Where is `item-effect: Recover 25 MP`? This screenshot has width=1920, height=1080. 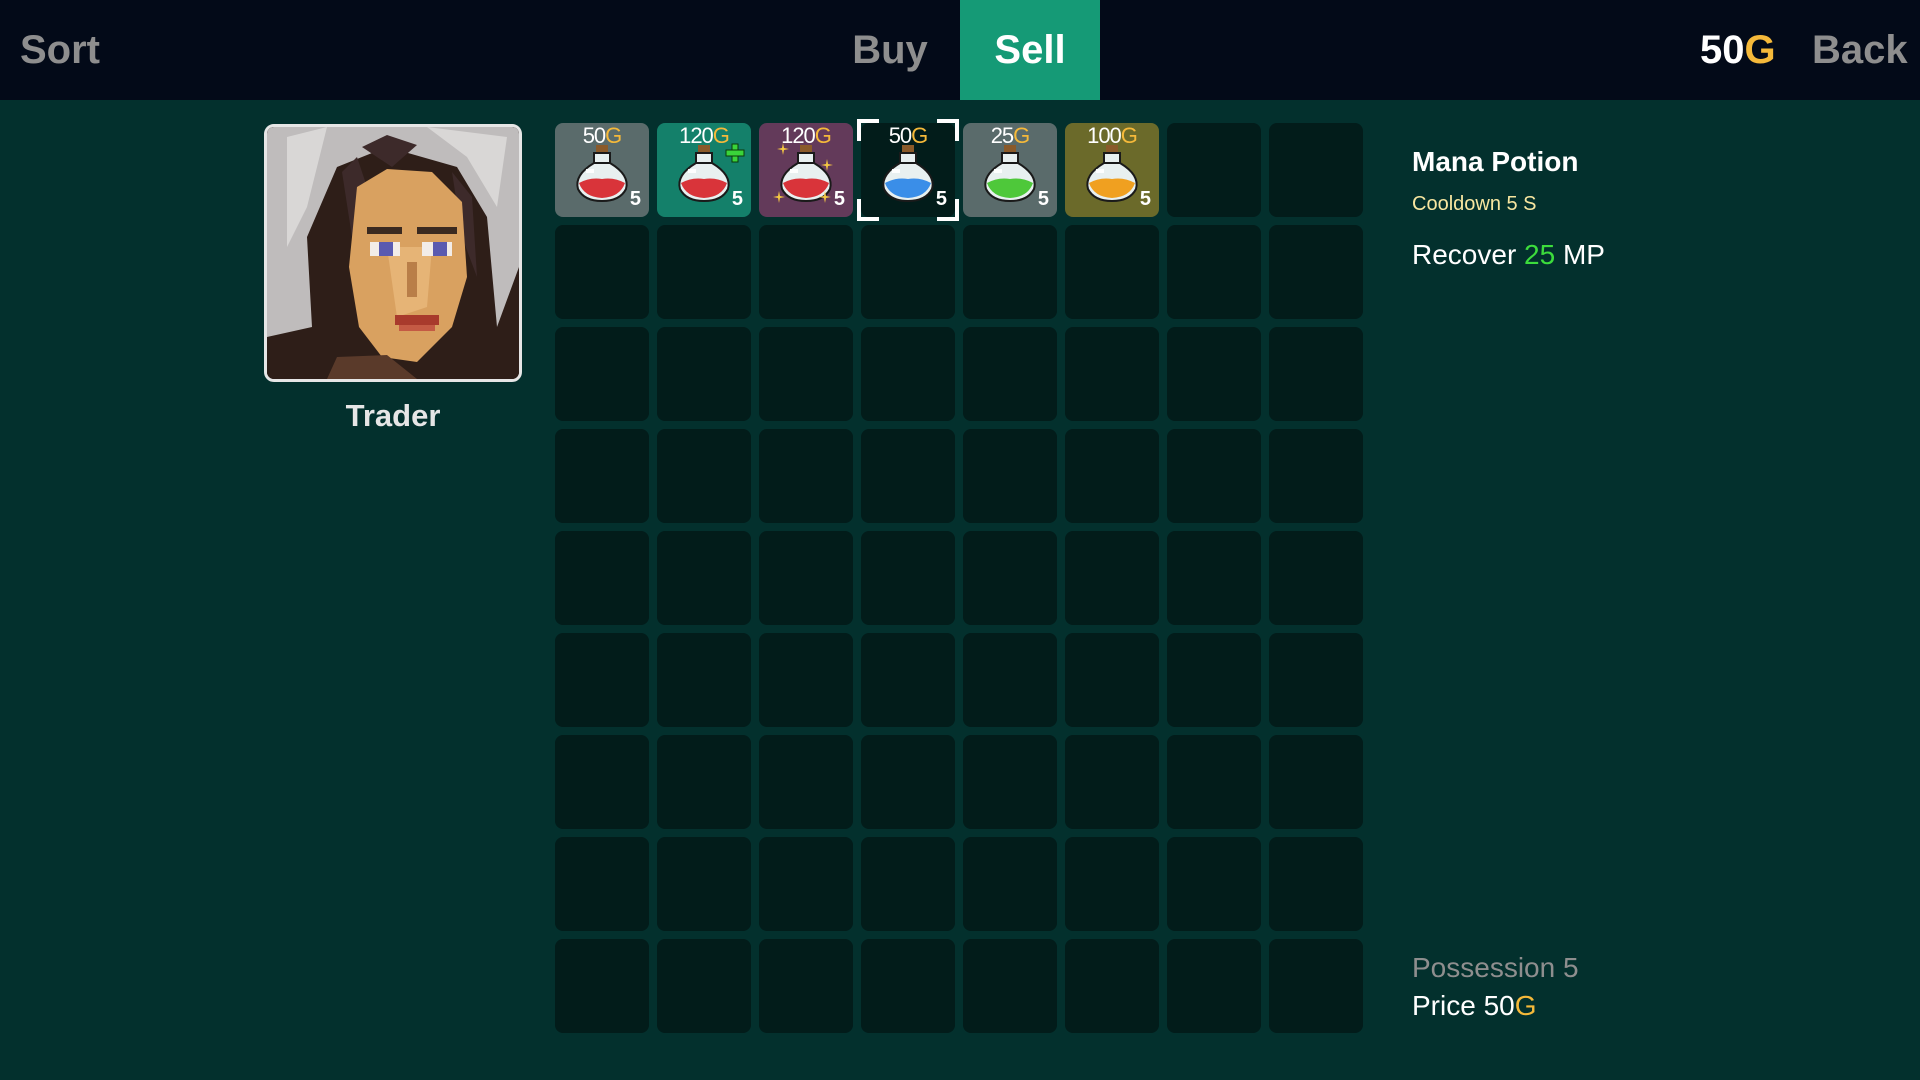 item-effect: Recover 25 MP is located at coordinates (1508, 255).